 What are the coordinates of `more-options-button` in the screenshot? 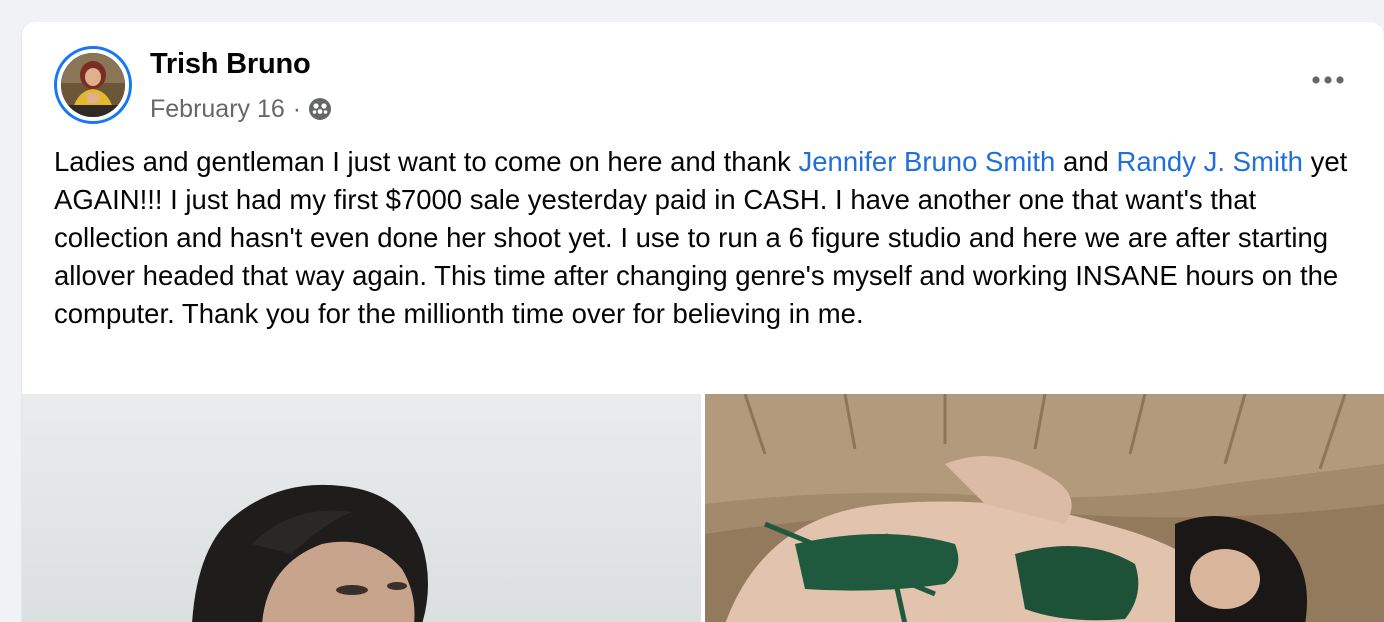 It's located at (1328, 80).